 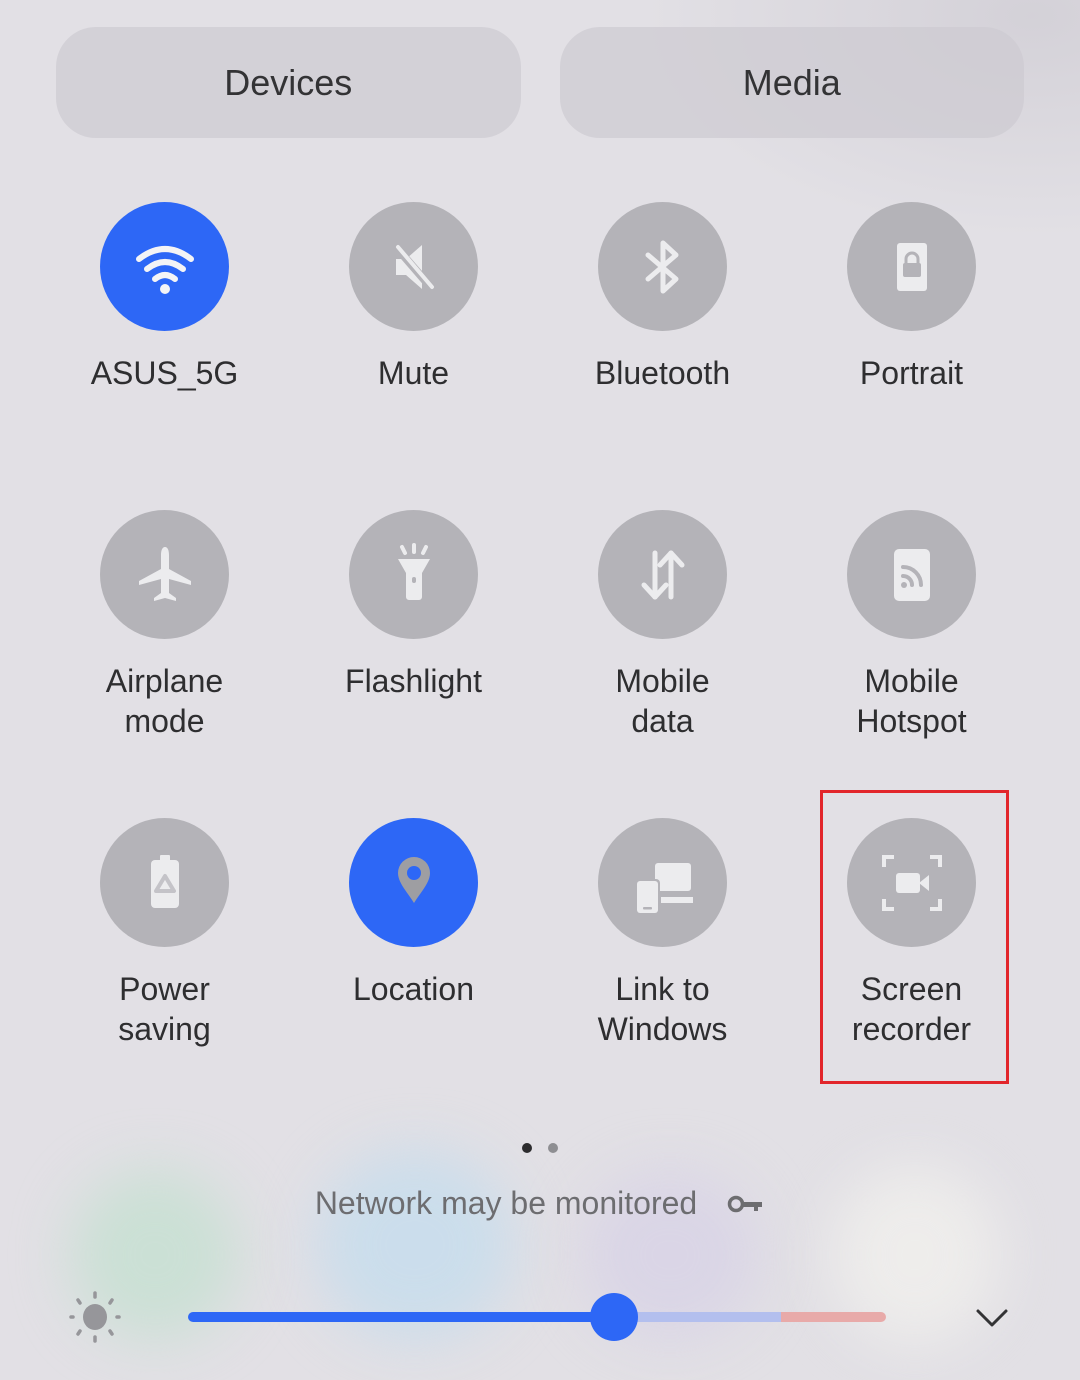 What do you see at coordinates (662, 701) in the screenshot?
I see `tile-label: Mobile data` at bounding box center [662, 701].